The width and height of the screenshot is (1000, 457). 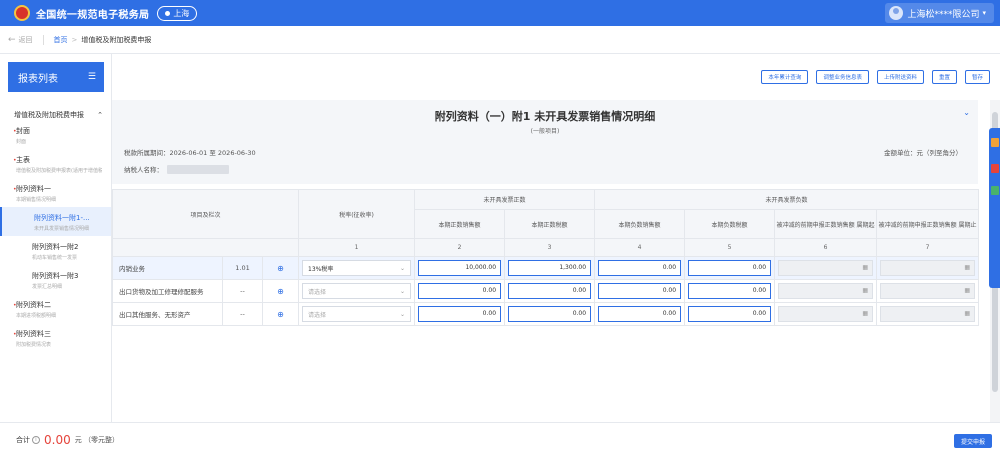 What do you see at coordinates (23, 440) in the screenshot?
I see `total-label: 合计` at bounding box center [23, 440].